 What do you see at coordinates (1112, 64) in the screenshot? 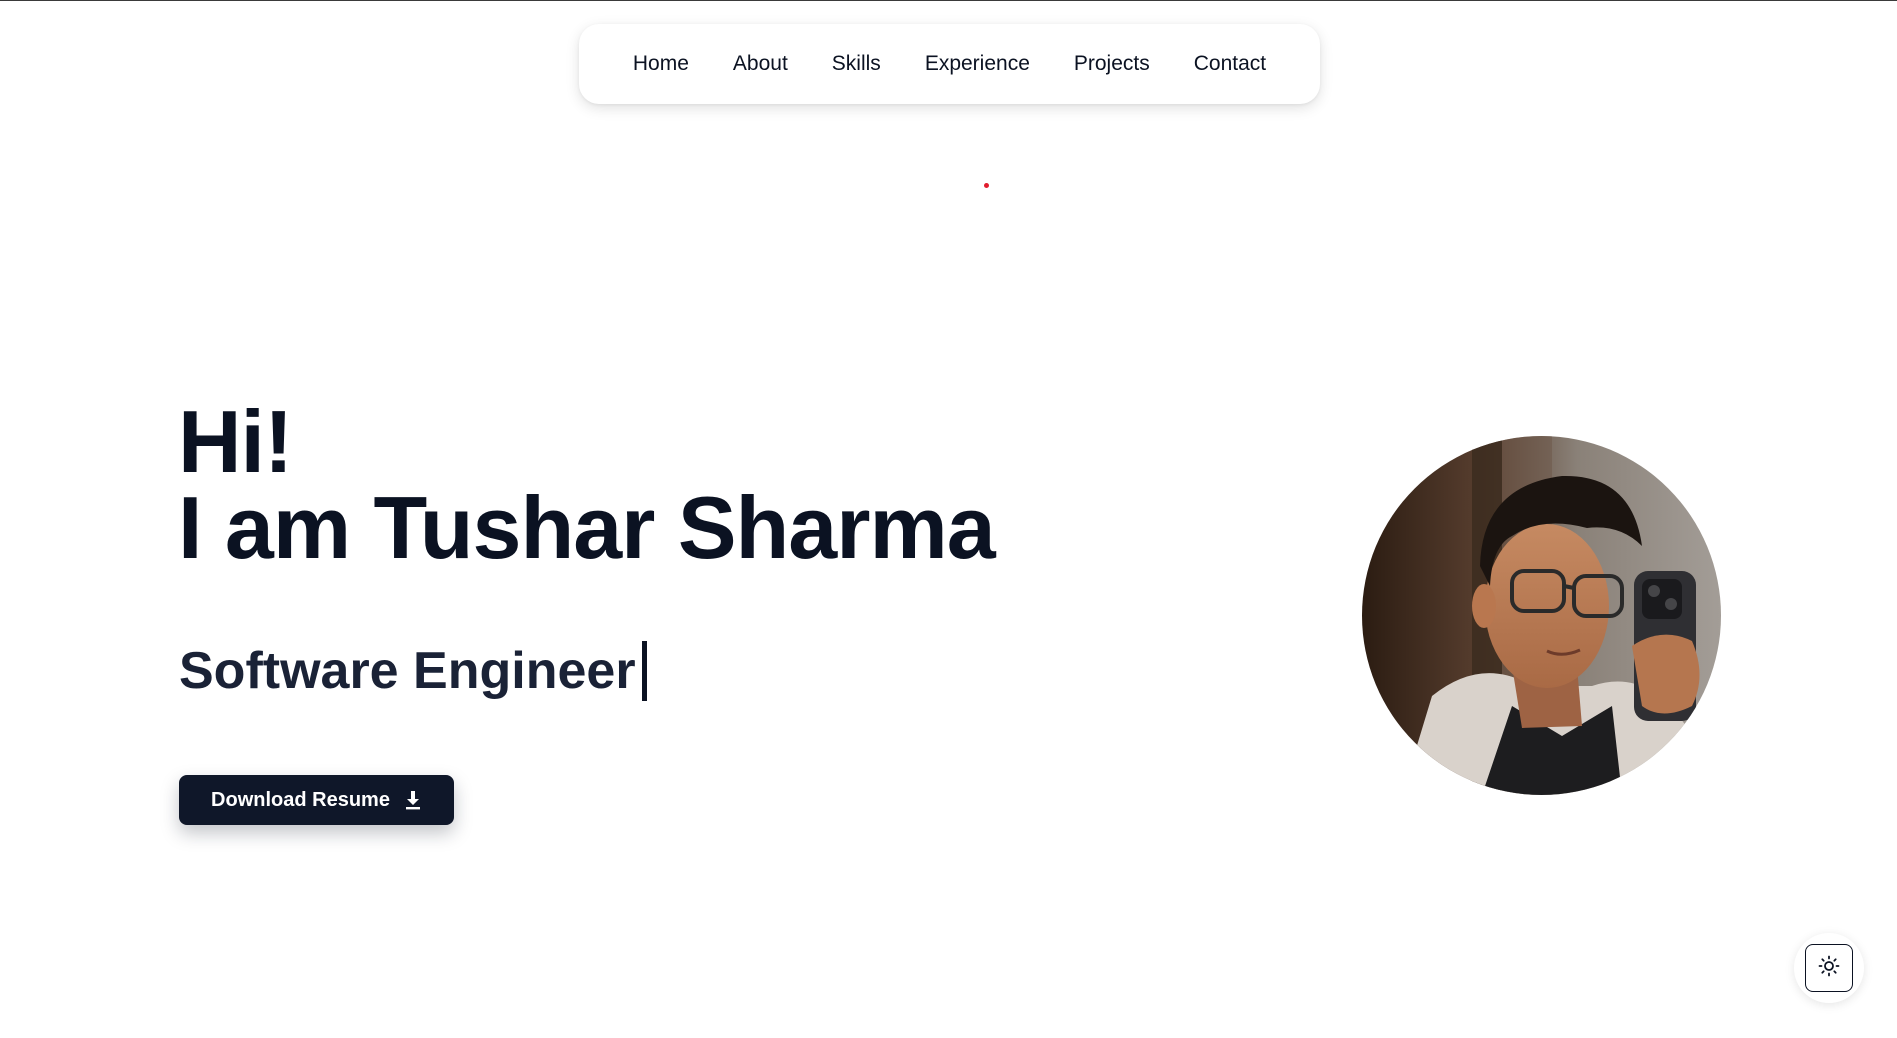
I see `nav-projects-link: Projects` at bounding box center [1112, 64].